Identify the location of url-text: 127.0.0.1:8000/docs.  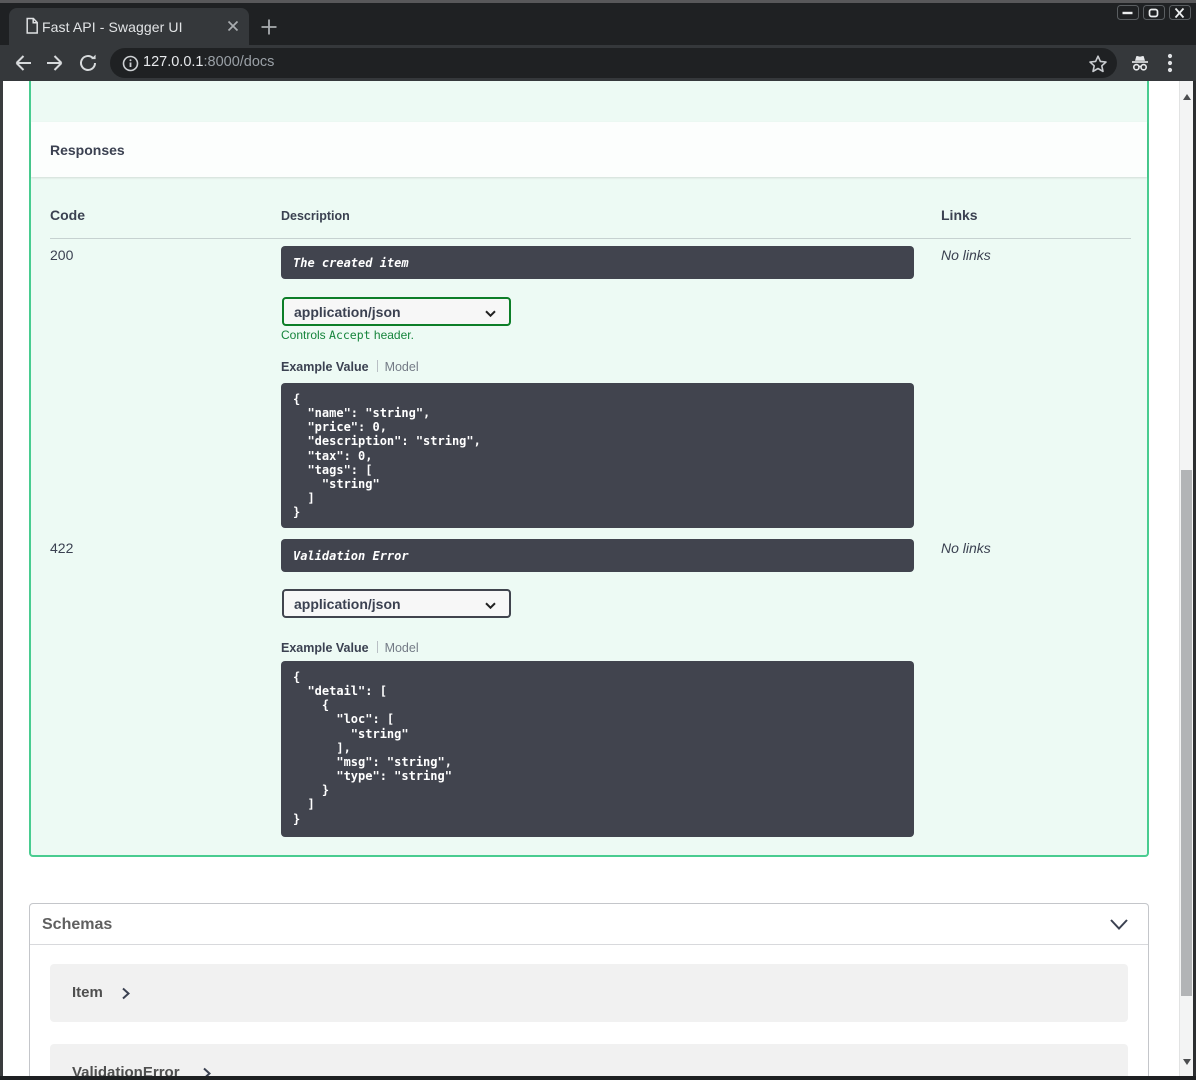
(208, 62).